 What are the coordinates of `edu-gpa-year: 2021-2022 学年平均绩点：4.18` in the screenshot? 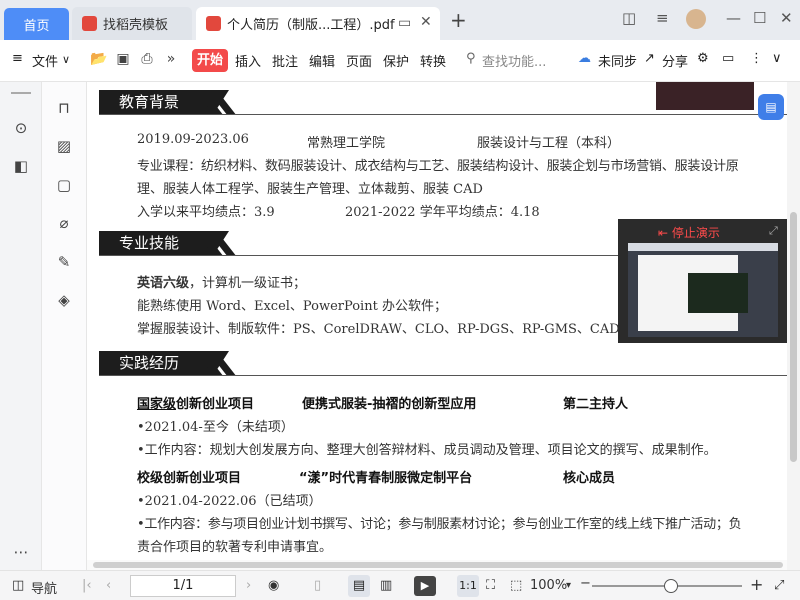 It's located at (442, 212).